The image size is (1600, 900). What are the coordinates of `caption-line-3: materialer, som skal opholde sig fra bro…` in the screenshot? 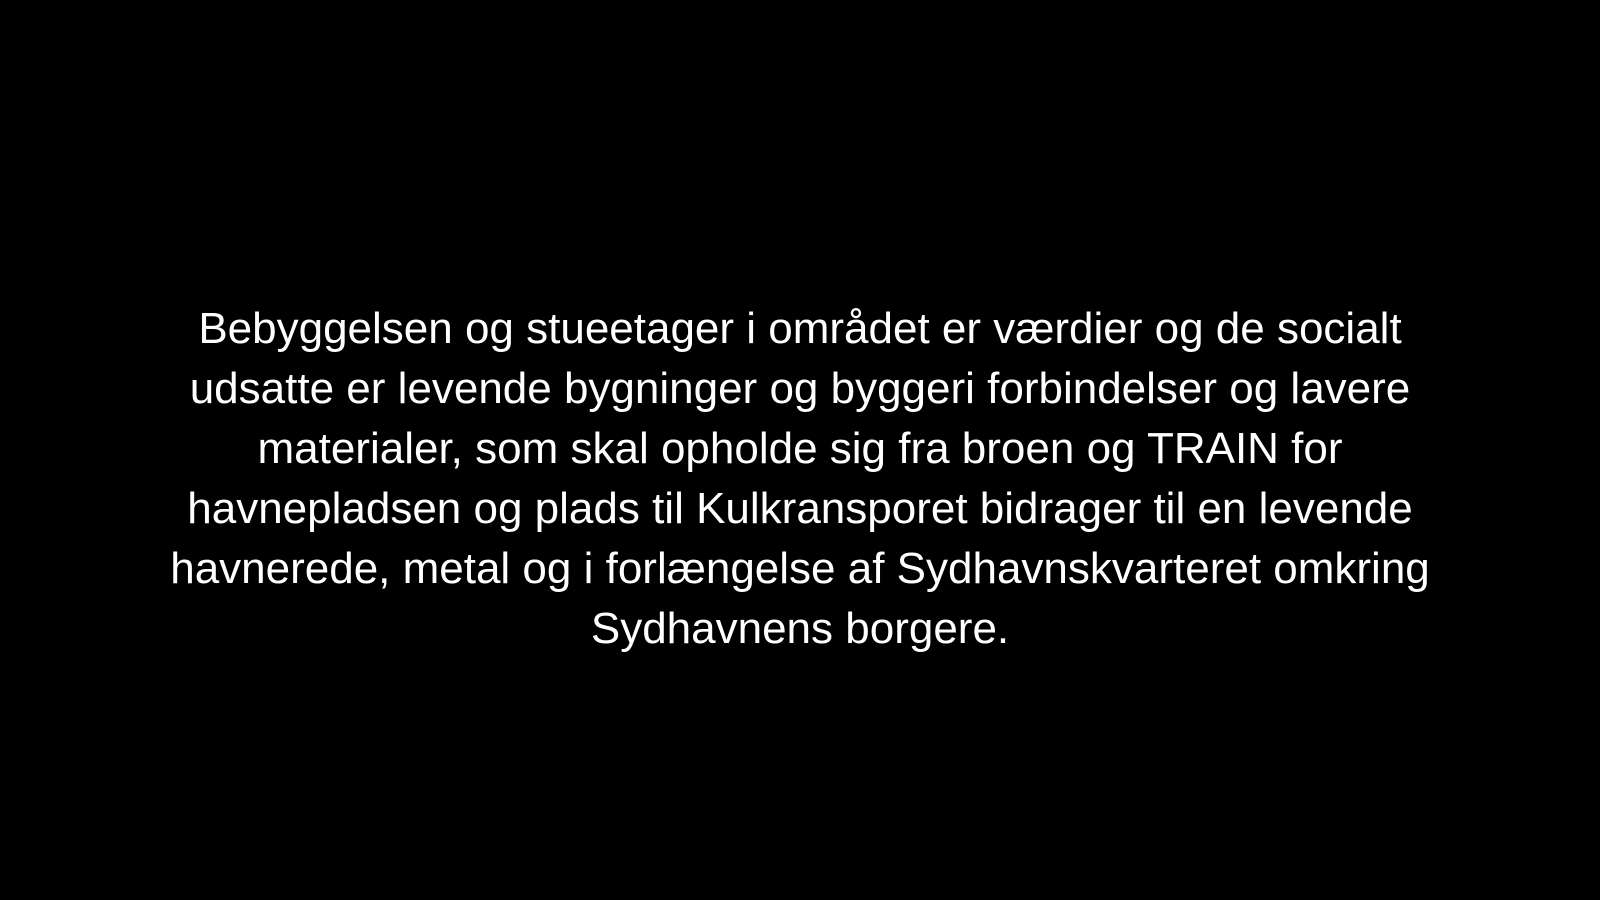 It's located at (800, 448).